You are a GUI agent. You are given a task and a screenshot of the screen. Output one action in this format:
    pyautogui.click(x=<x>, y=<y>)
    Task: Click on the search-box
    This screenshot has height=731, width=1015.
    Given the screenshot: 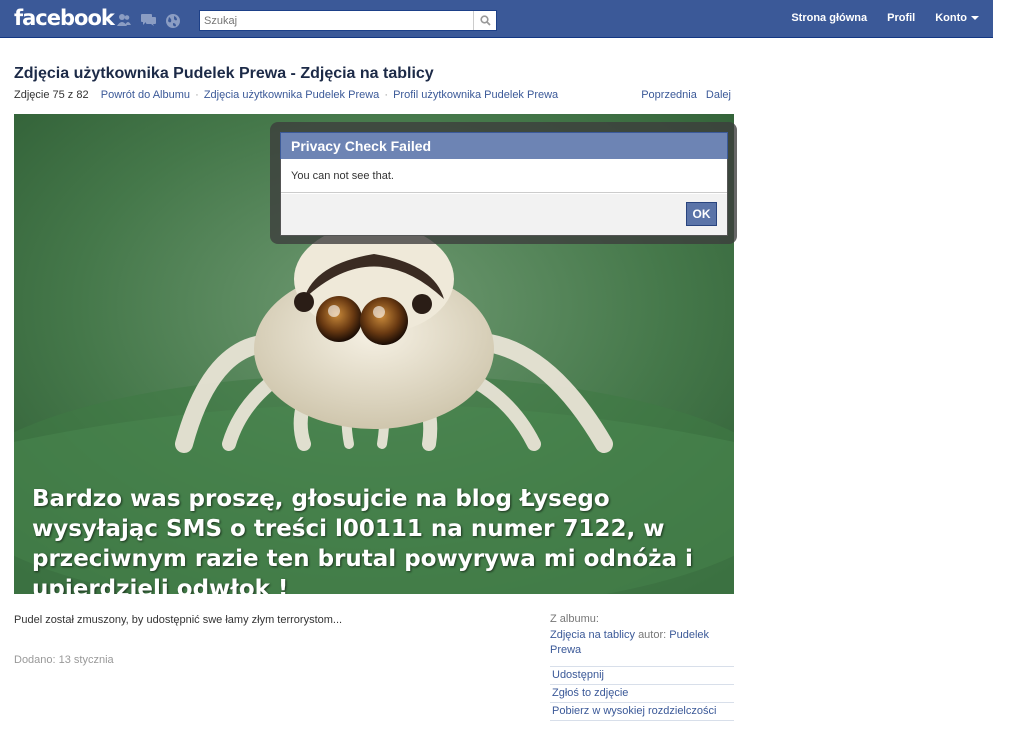 What is the action you would take?
    pyautogui.click(x=348, y=20)
    